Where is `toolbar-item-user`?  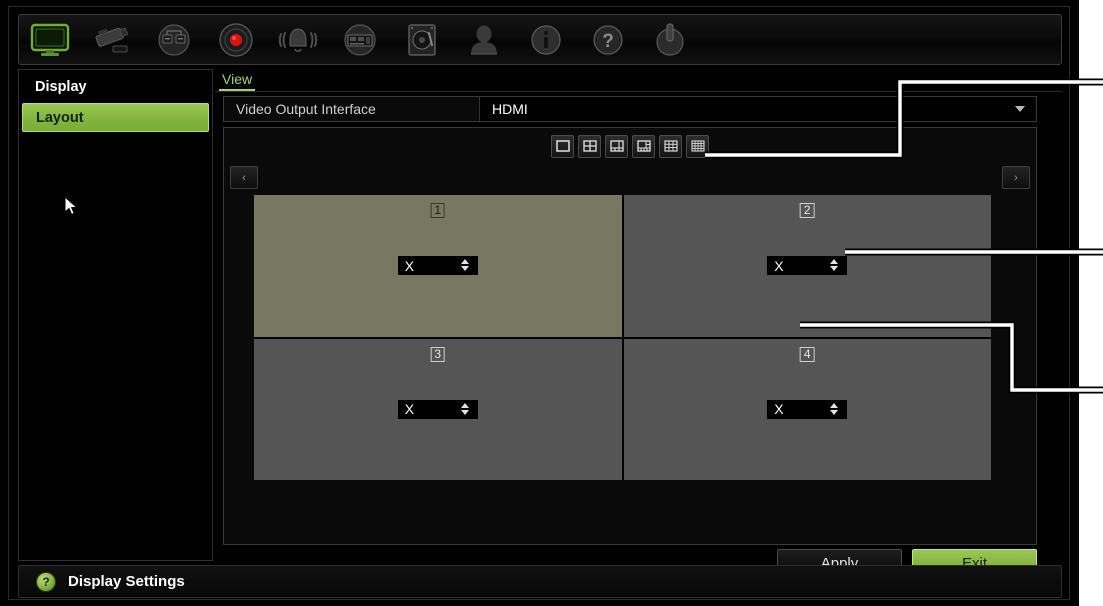
toolbar-item-user is located at coordinates (484, 40).